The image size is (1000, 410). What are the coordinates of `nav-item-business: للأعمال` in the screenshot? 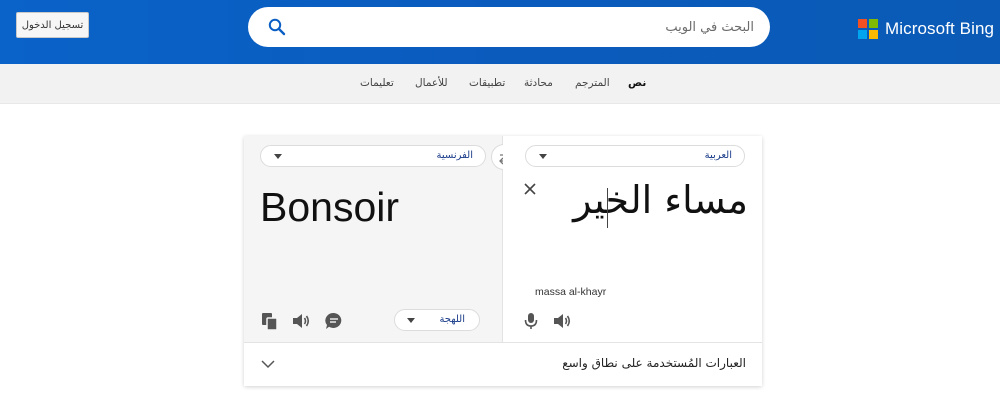 It's located at (431, 83).